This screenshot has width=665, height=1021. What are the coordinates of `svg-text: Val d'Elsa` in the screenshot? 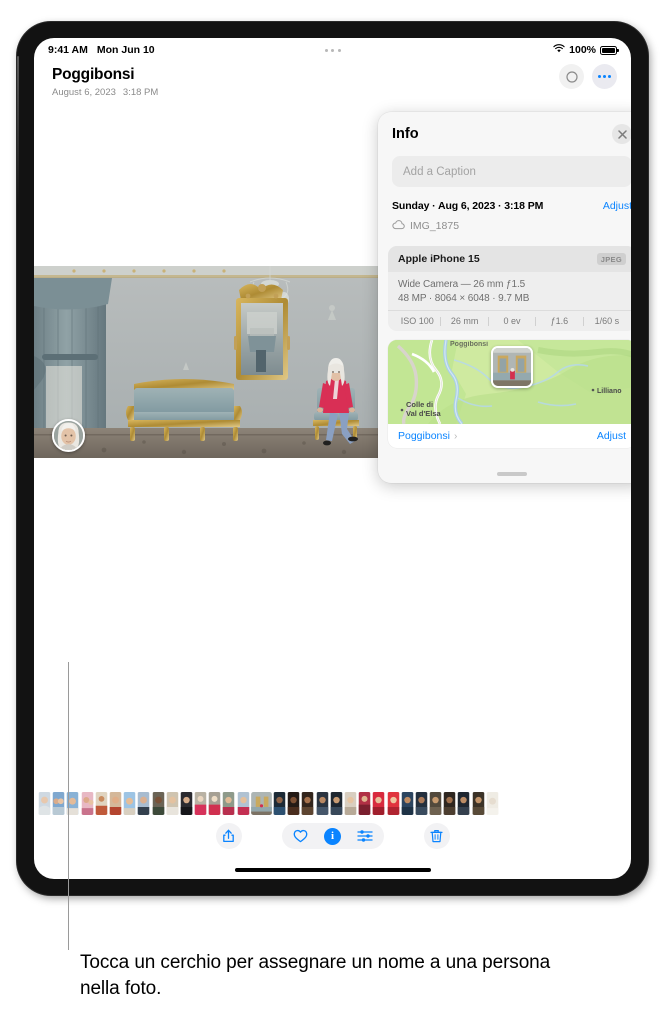 It's located at (424, 413).